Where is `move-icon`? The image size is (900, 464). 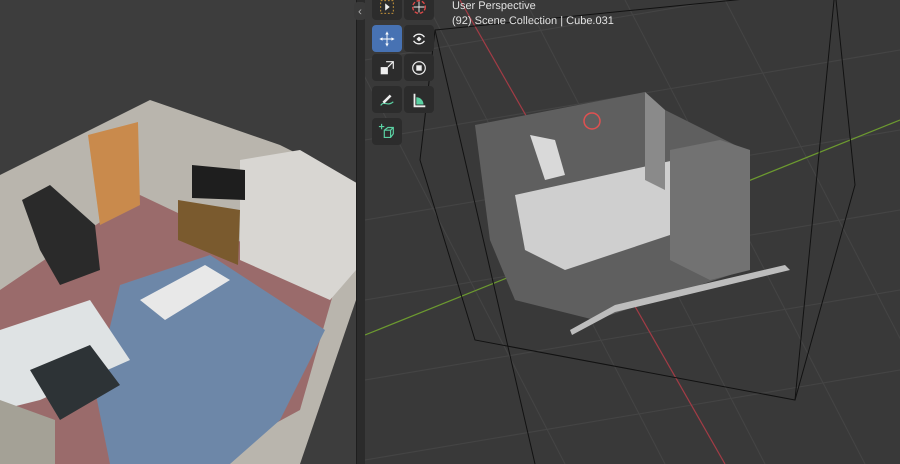 move-icon is located at coordinates (387, 39).